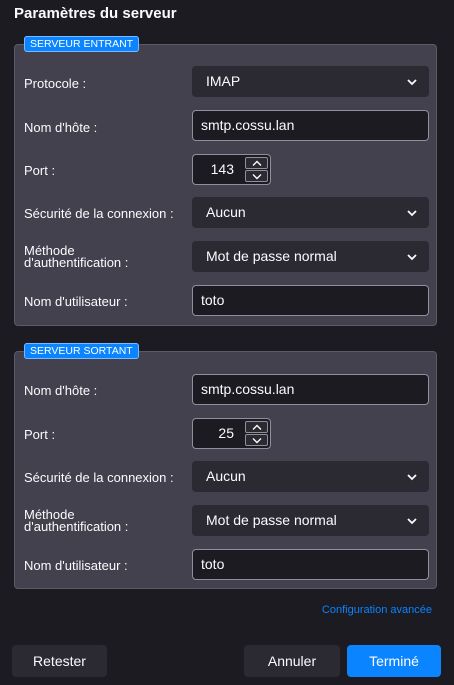  What do you see at coordinates (310, 476) in the screenshot?
I see `outgoing-security-select: Aucun` at bounding box center [310, 476].